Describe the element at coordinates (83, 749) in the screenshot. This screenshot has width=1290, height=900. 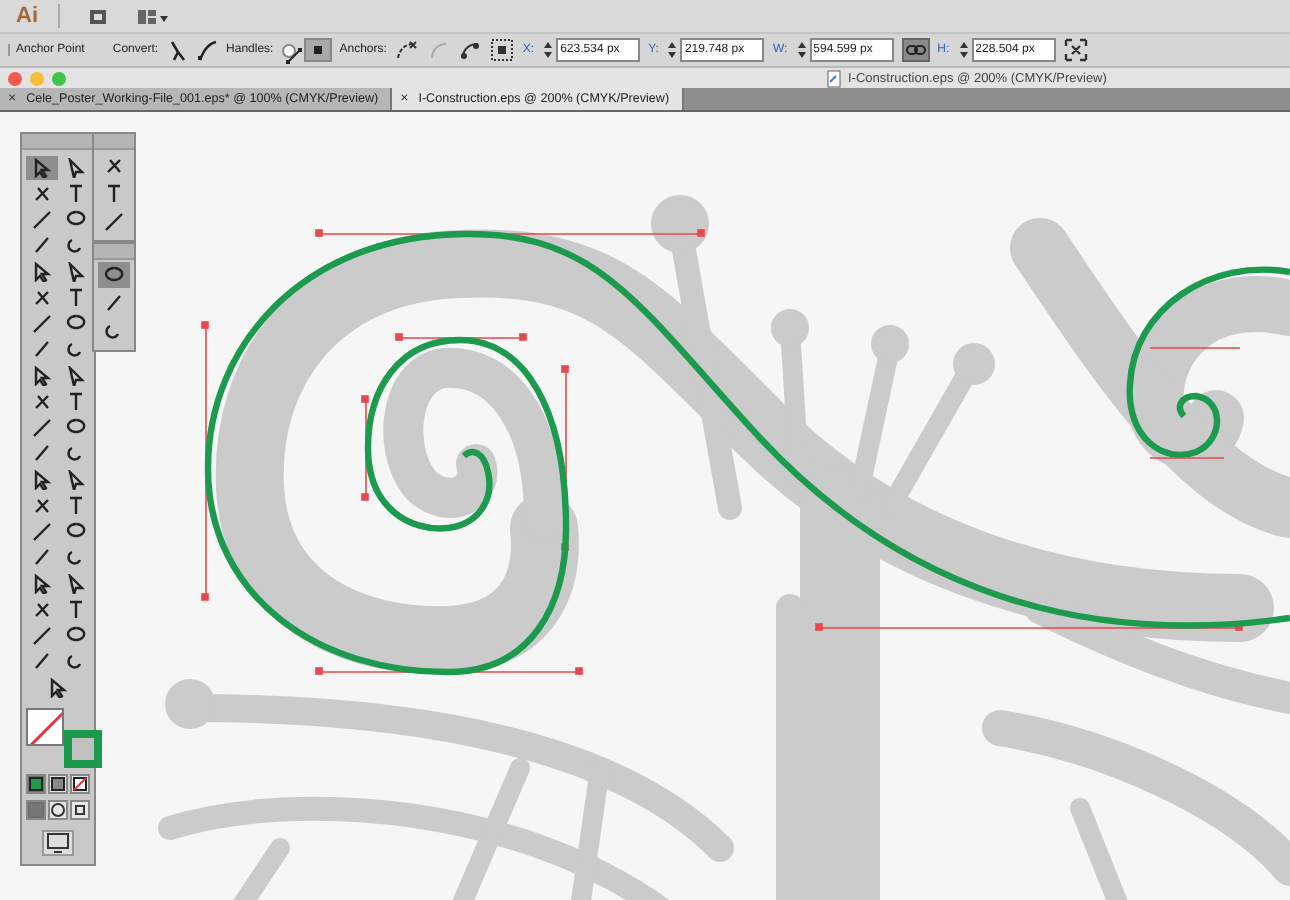
I see `stroke-swatch` at that location.